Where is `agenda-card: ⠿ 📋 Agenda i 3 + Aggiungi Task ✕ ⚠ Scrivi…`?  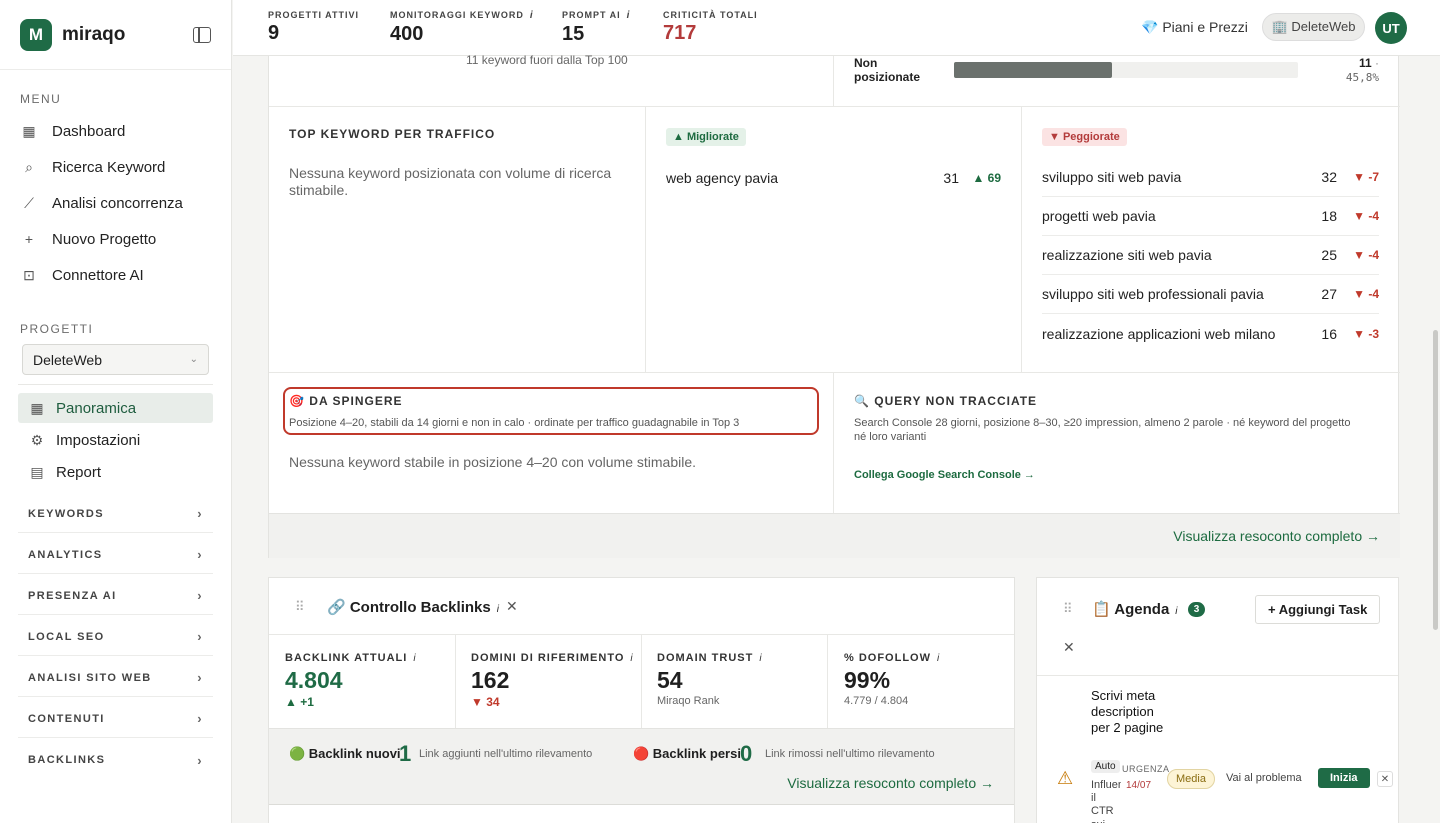 agenda-card: ⠿ 📋 Agenda i 3 + Aggiungi Task ✕ ⚠ Scrivi… is located at coordinates (1217, 700).